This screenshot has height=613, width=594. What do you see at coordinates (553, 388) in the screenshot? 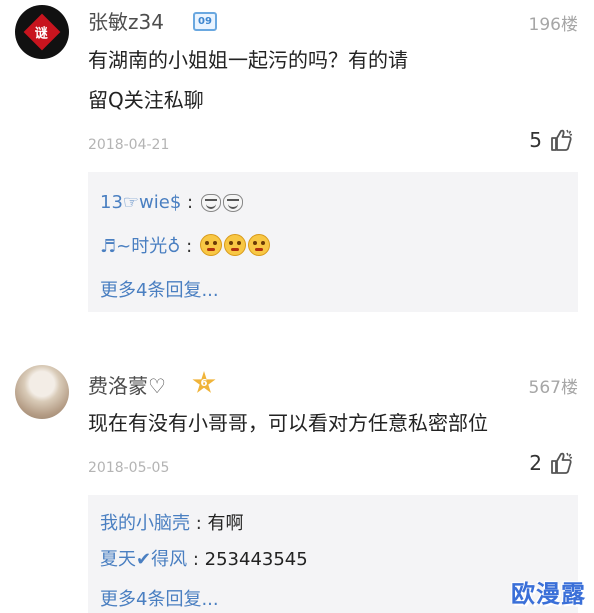
I see `floor-number: 567楼` at bounding box center [553, 388].